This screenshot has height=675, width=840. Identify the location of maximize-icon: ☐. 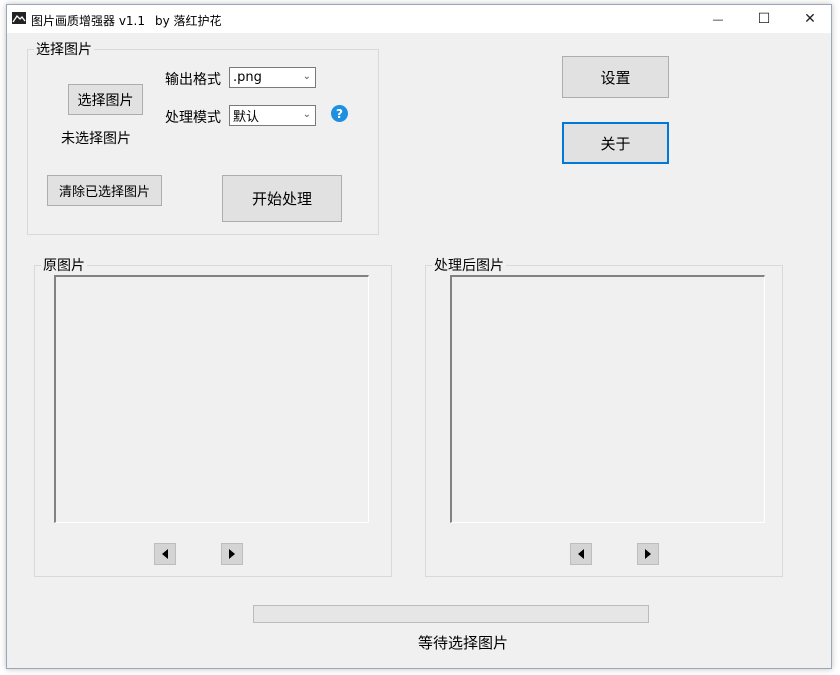
(764, 19).